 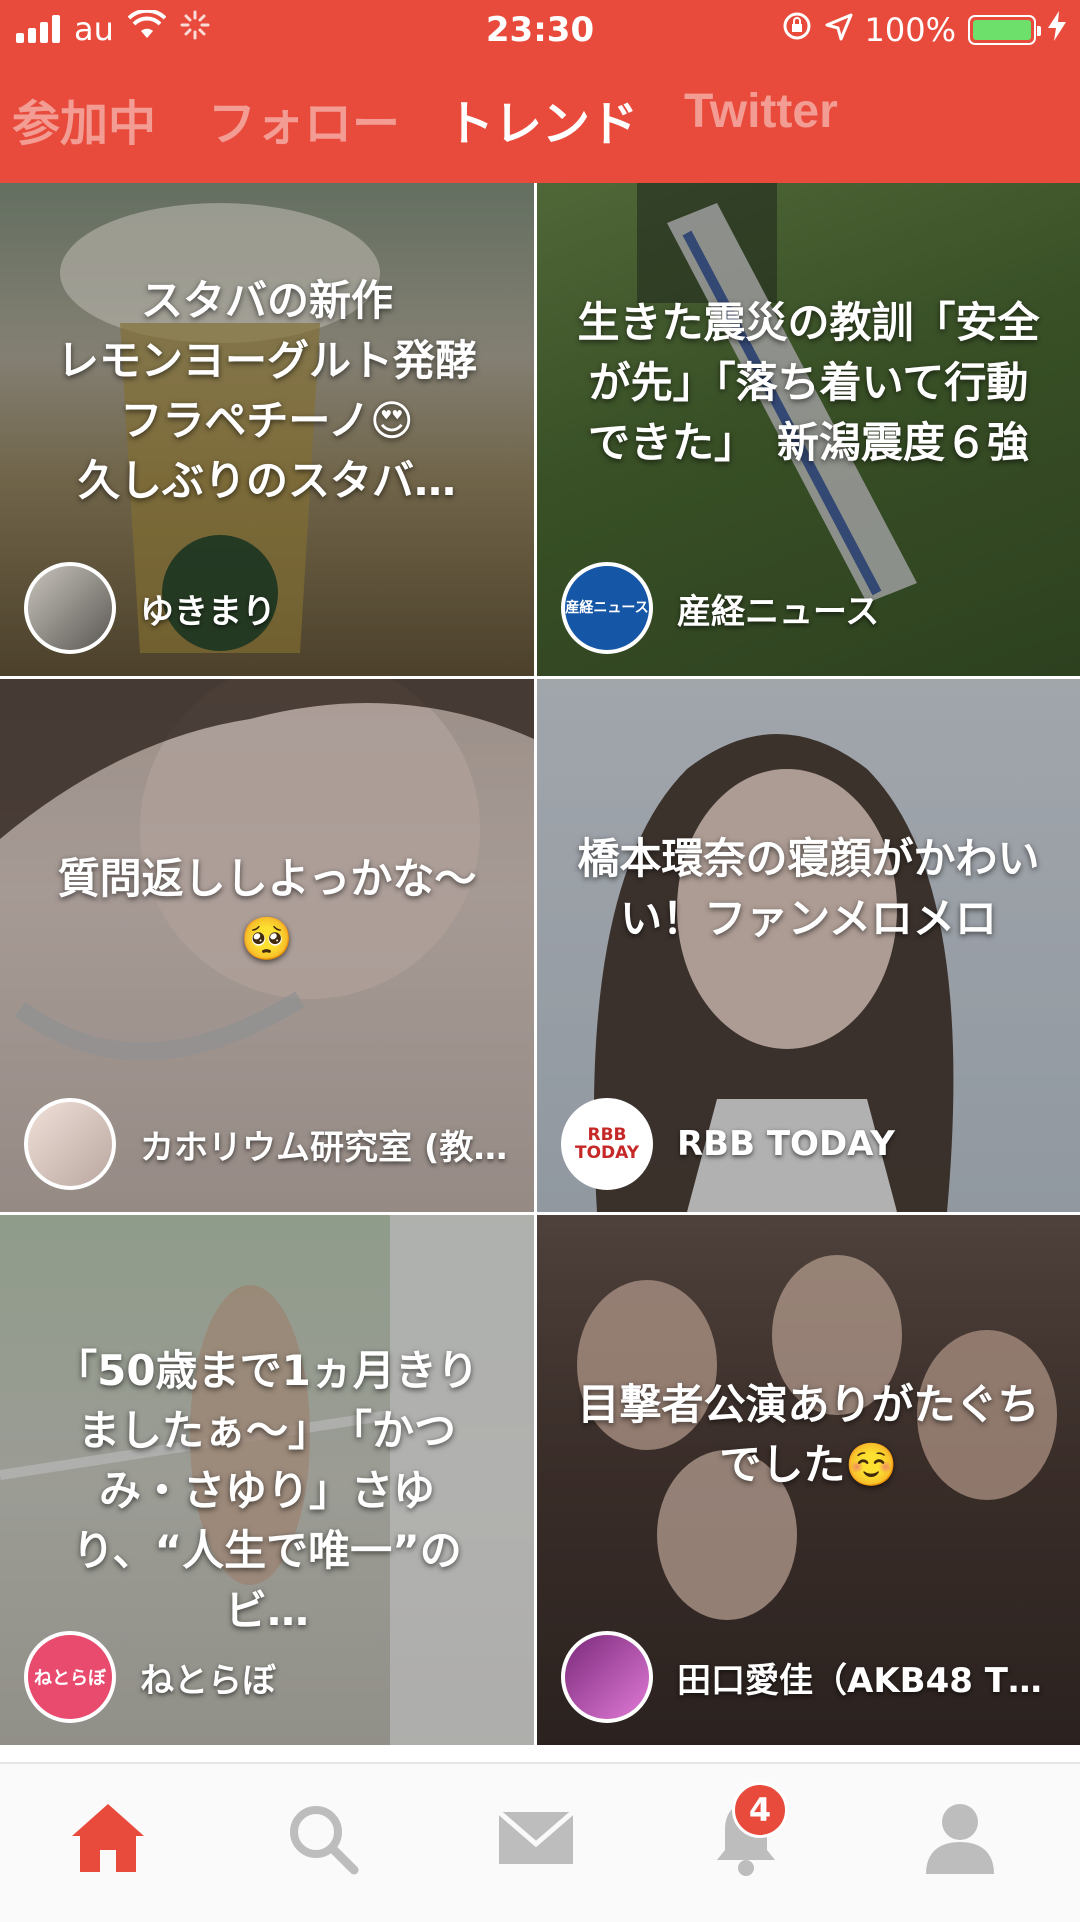 What do you see at coordinates (267, 908) in the screenshot?
I see `card-title: 質問返ししよっかな〜 🥺` at bounding box center [267, 908].